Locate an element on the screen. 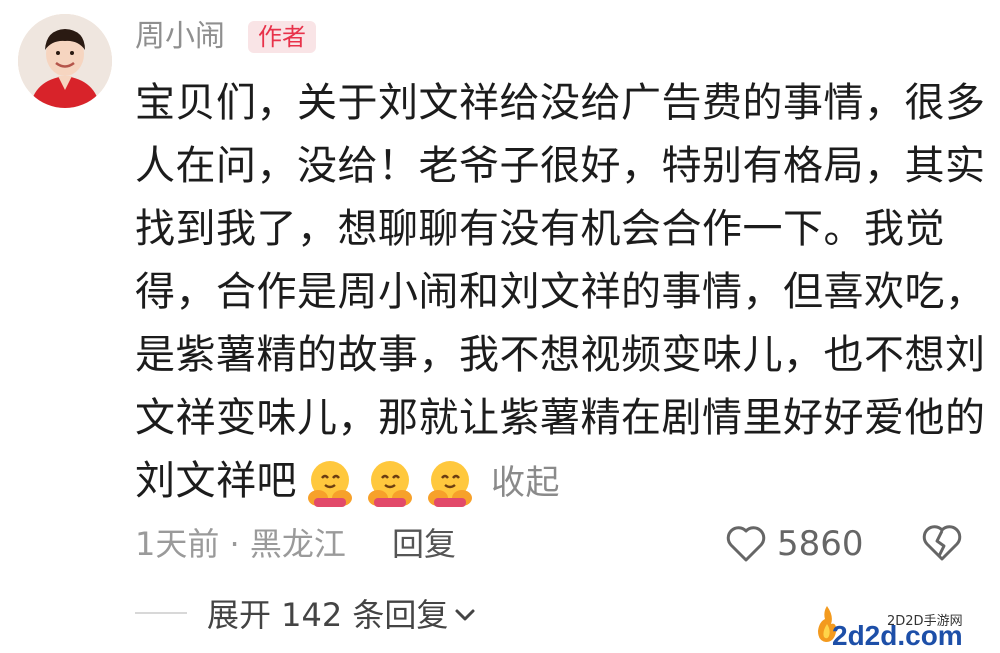 The image size is (1000, 653). chevron-down-icon is located at coordinates (465, 615).